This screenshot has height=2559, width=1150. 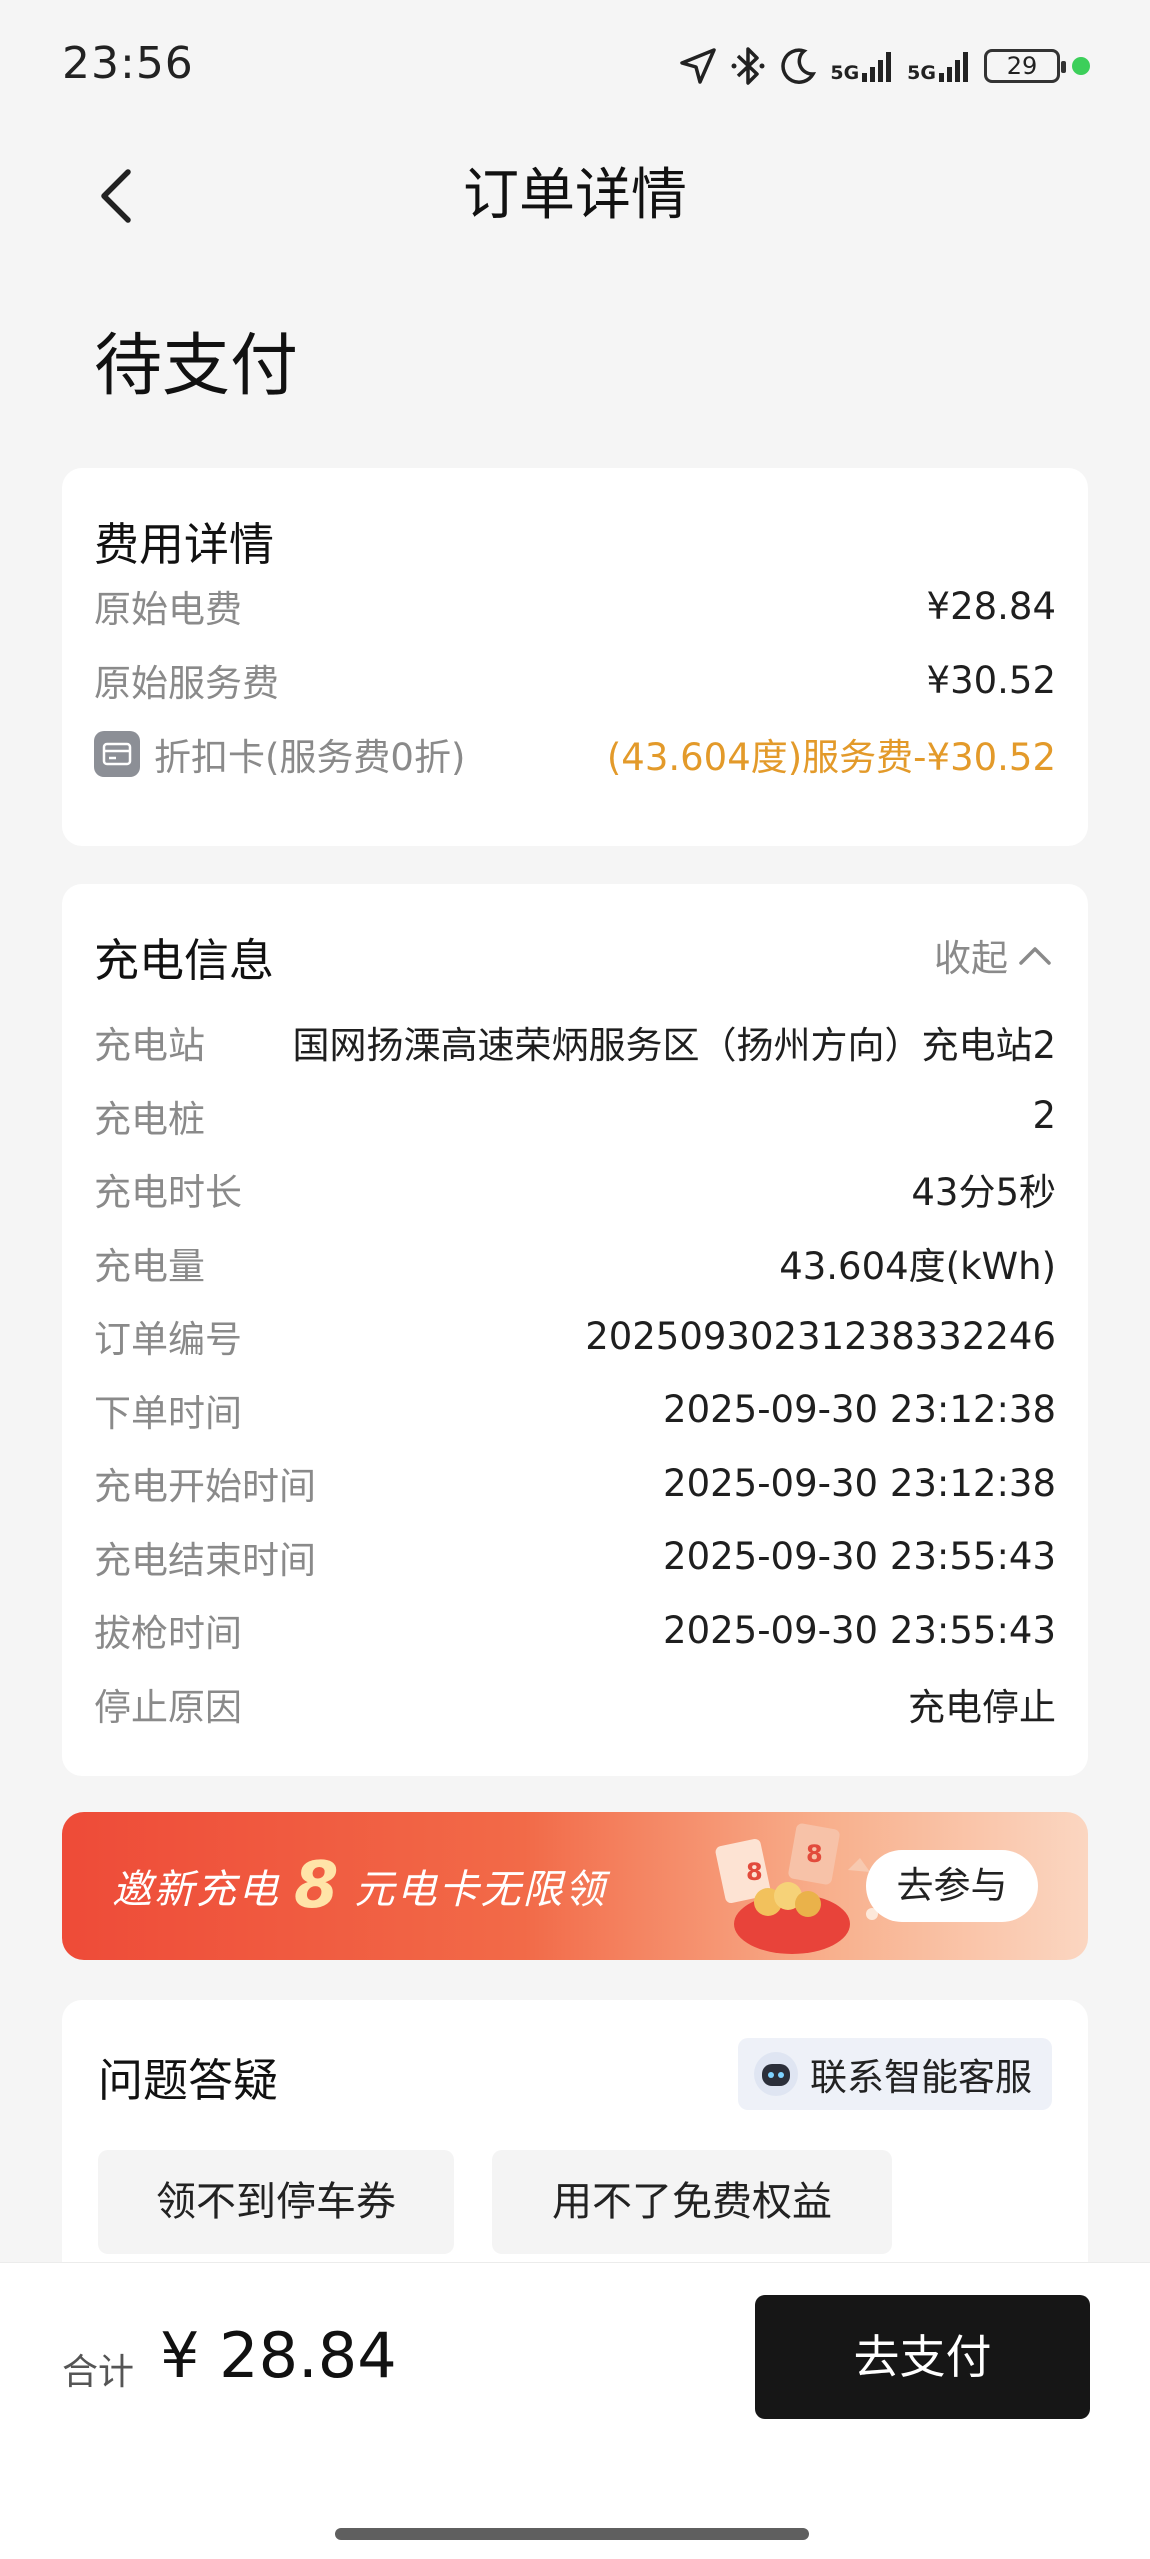 What do you see at coordinates (168, 1413) in the screenshot?
I see `charge-info-label: 下单时间` at bounding box center [168, 1413].